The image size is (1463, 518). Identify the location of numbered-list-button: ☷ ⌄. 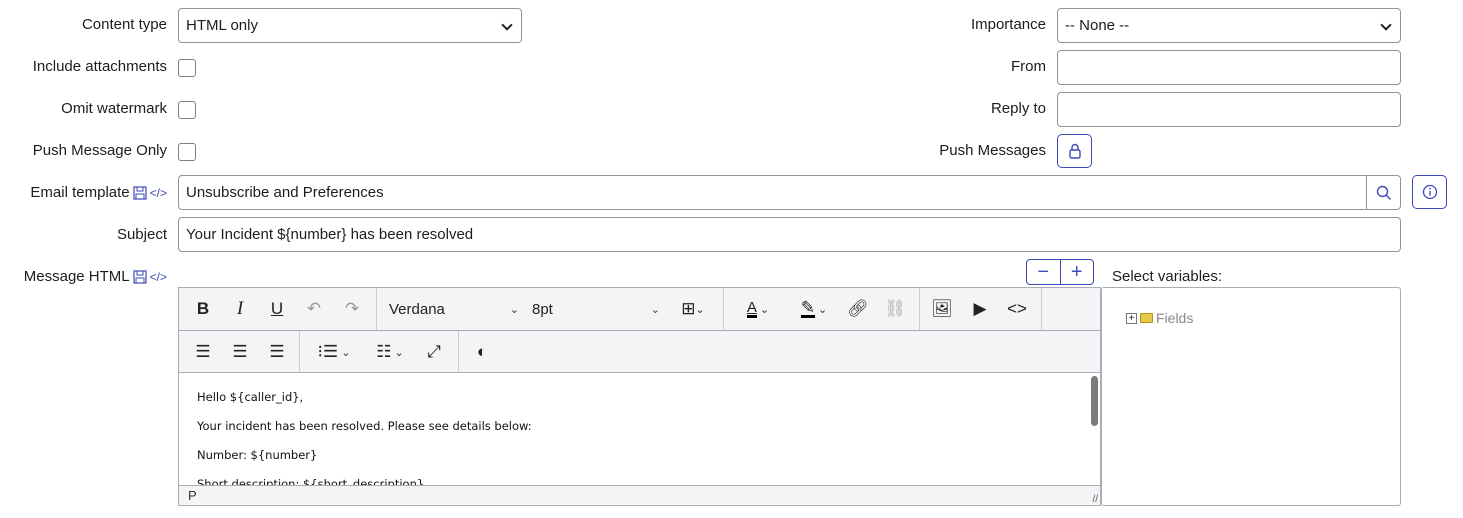
(390, 352).